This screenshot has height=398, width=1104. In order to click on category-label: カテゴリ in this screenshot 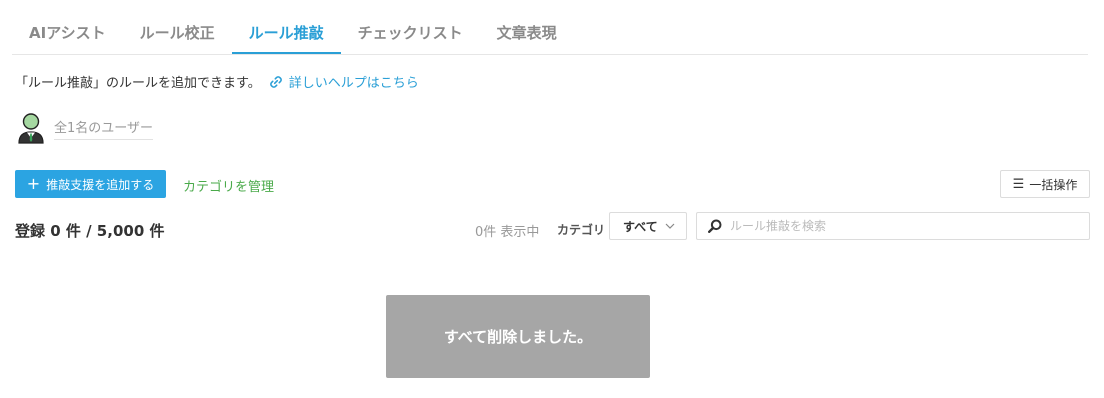, I will do `click(581, 230)`.